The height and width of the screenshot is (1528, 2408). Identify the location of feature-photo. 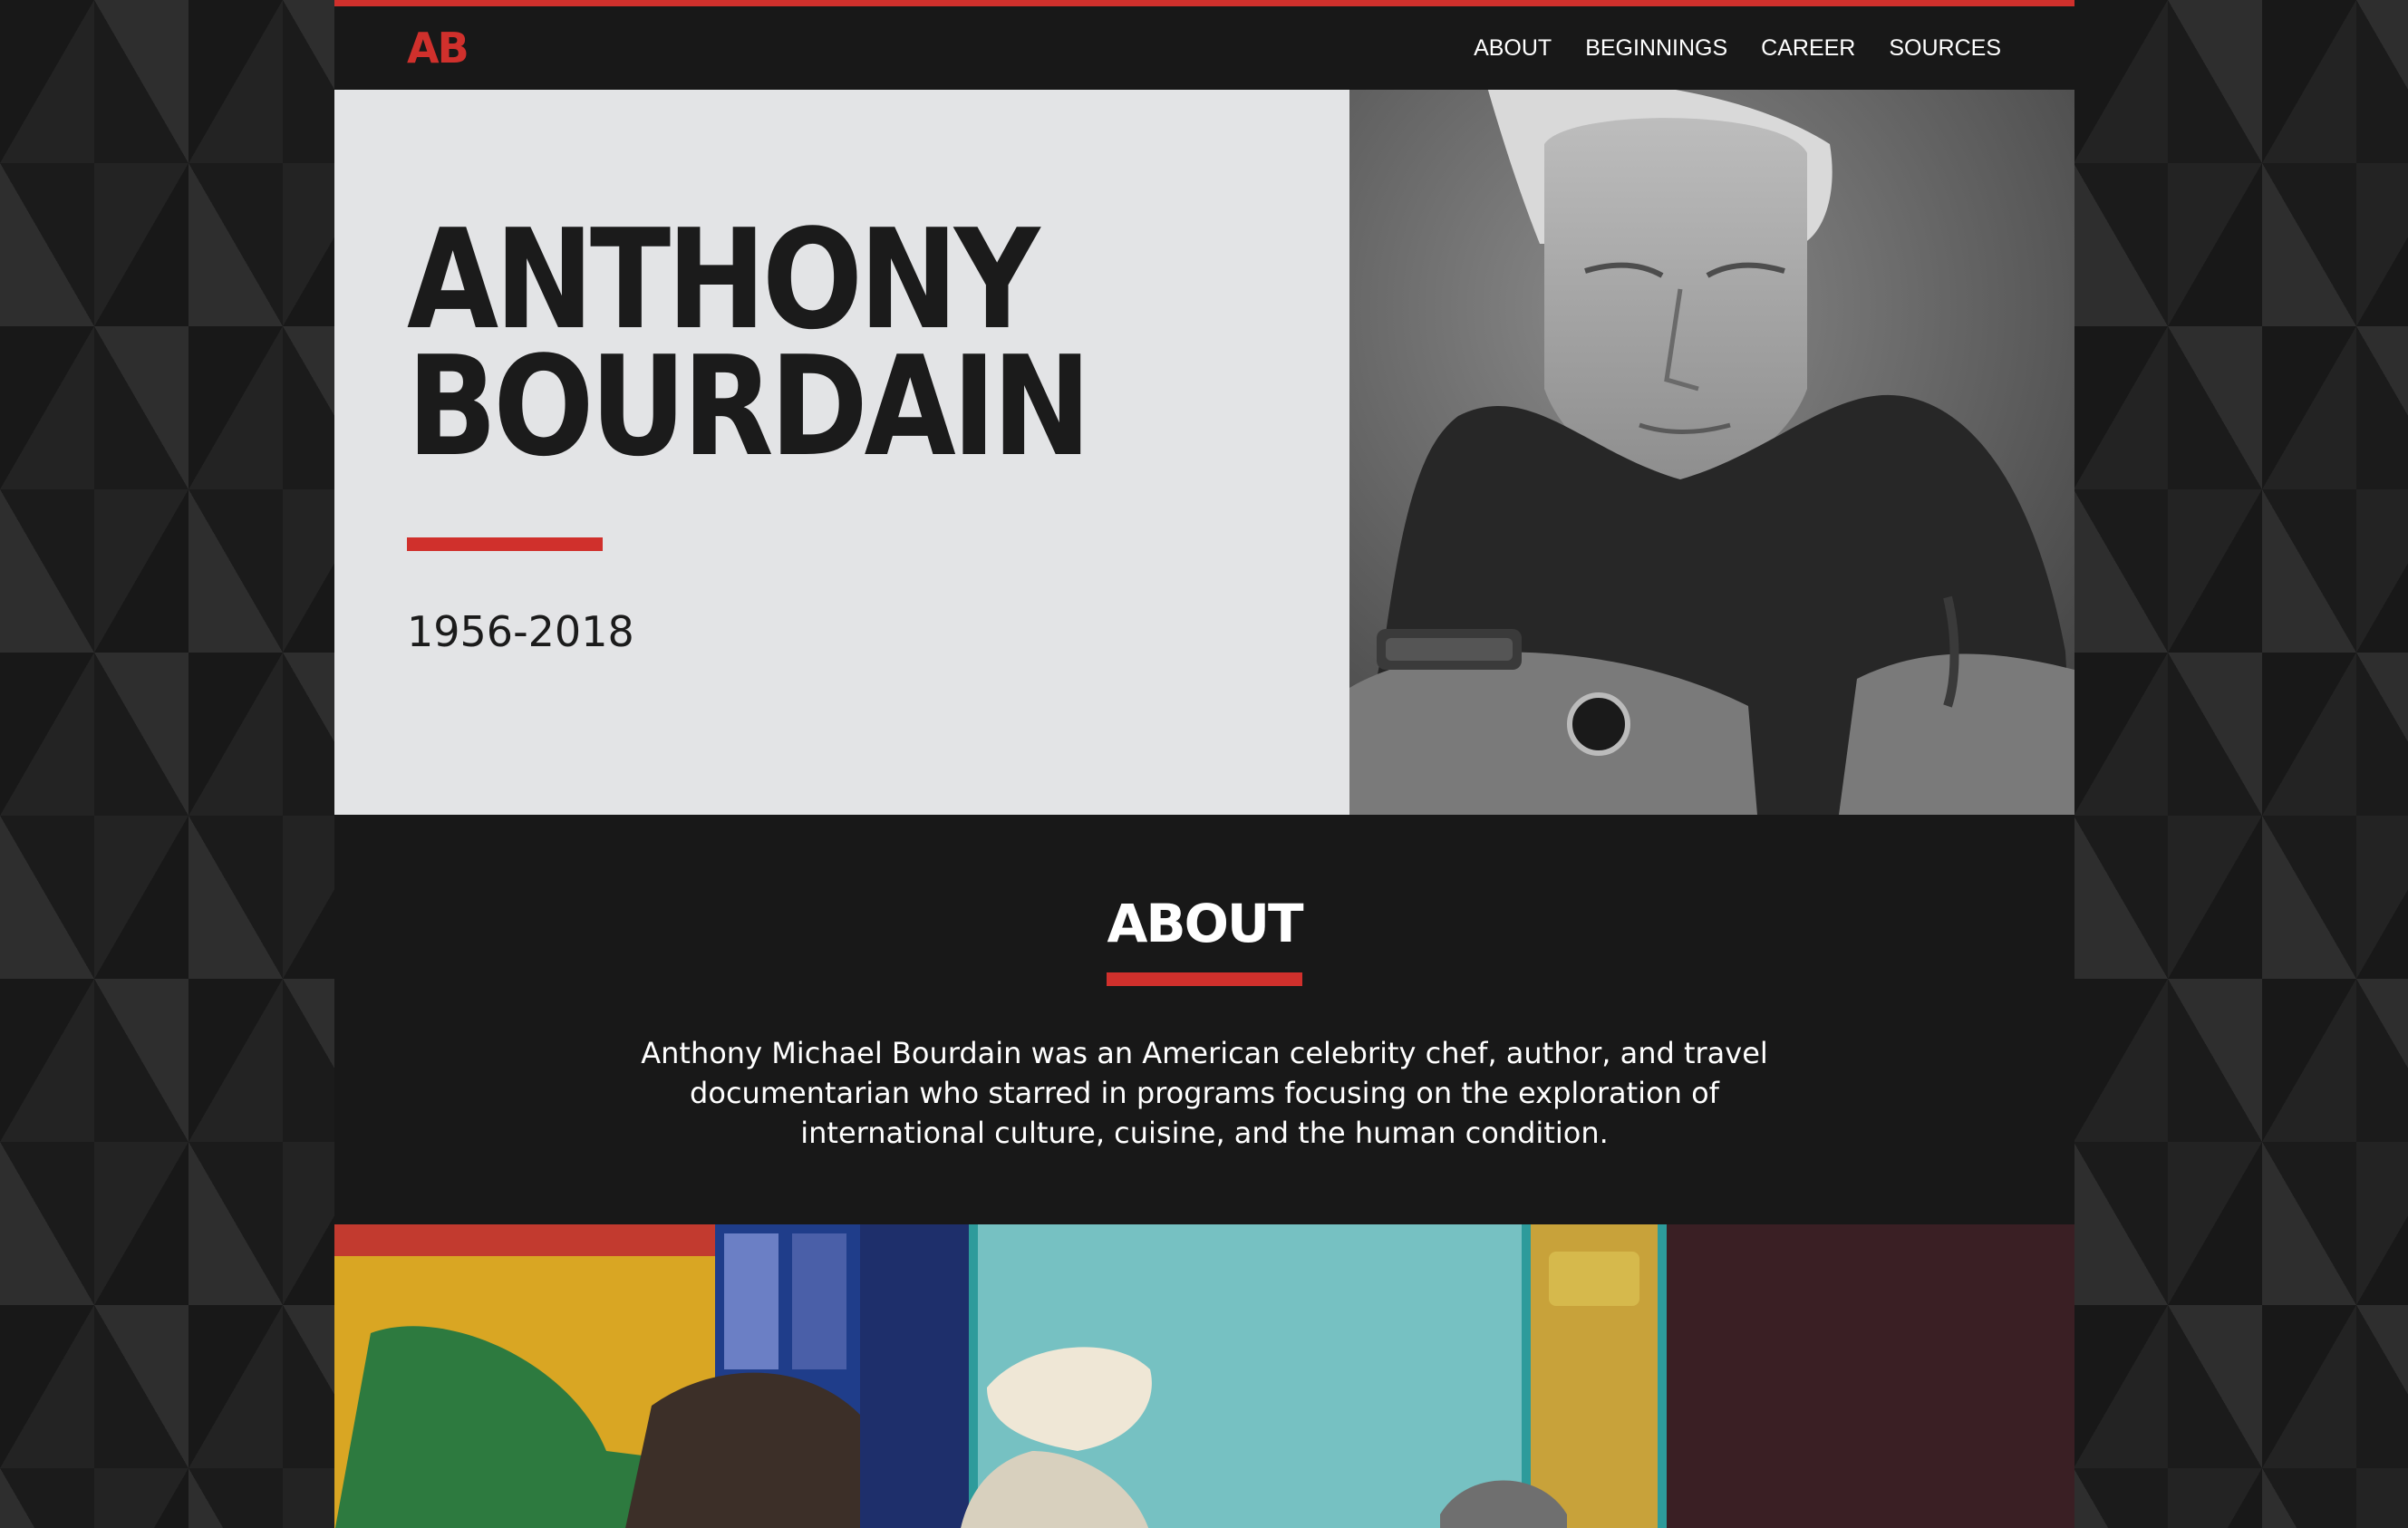
(1204, 1376).